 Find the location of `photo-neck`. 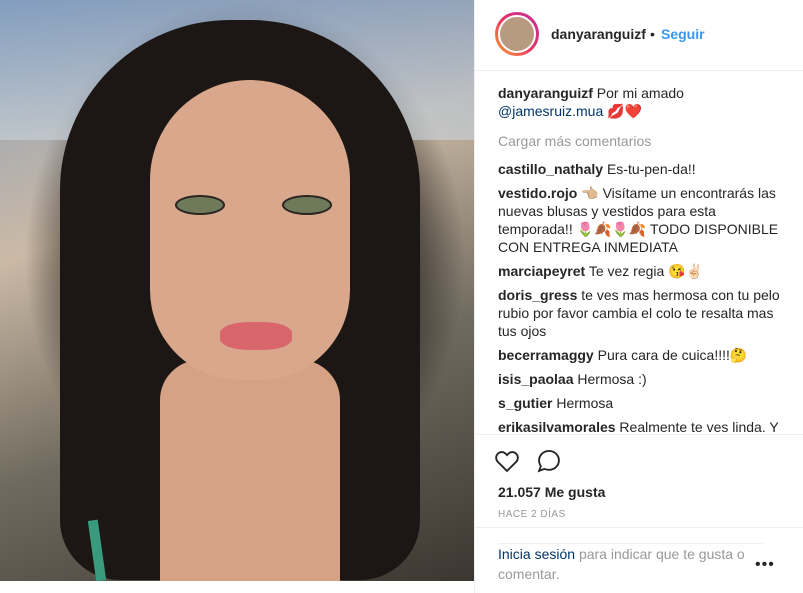

photo-neck is located at coordinates (250, 470).